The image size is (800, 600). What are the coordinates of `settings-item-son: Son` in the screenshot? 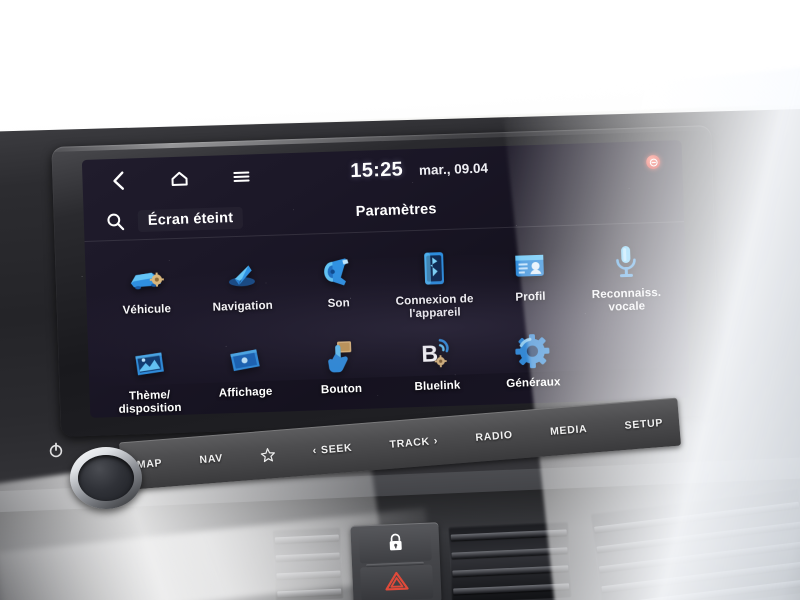 It's located at (338, 290).